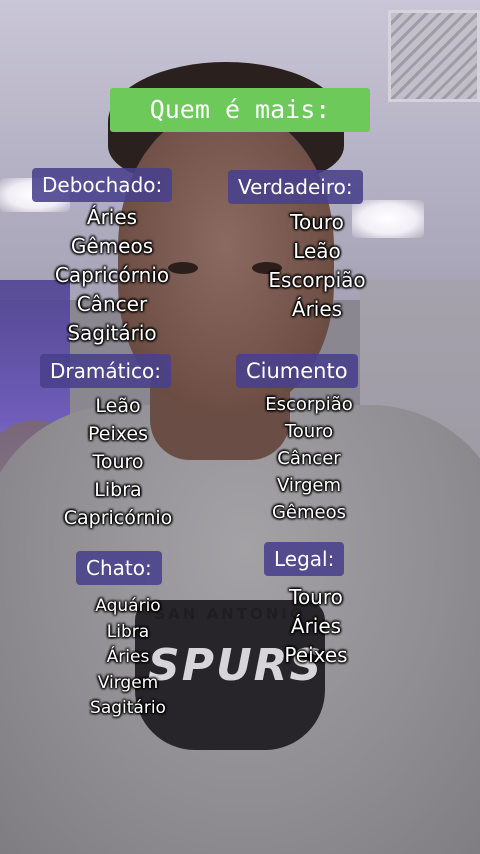 This screenshot has height=854, width=480. I want to click on category-label-debochado: Debochado:, so click(102, 185).